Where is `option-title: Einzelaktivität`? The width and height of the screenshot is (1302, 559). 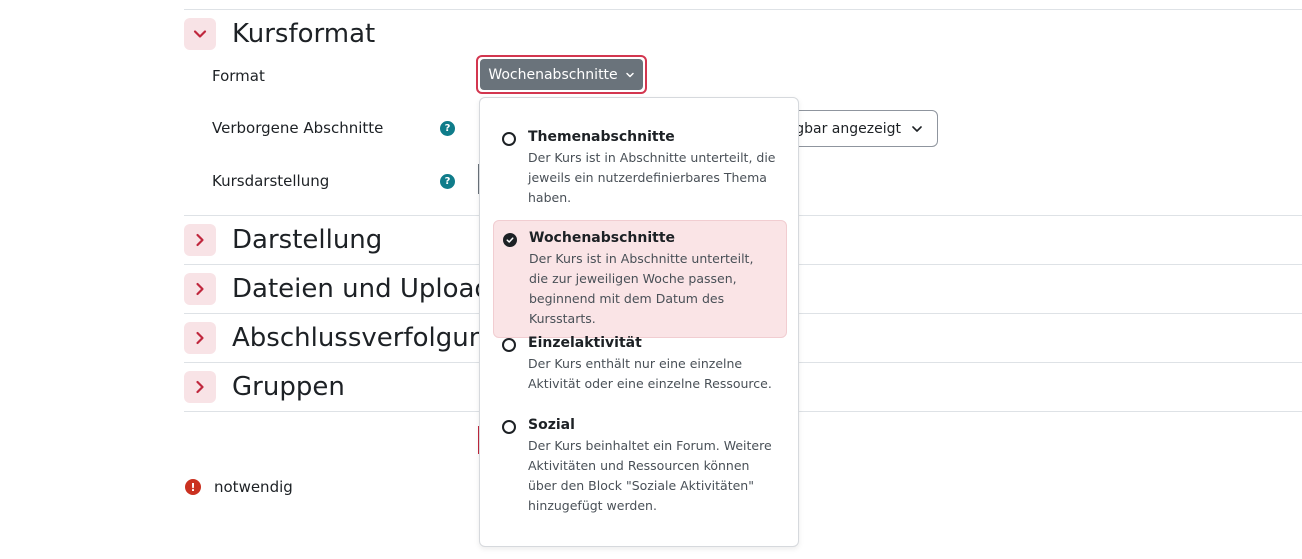
option-title: Einzelaktivität is located at coordinates (585, 343).